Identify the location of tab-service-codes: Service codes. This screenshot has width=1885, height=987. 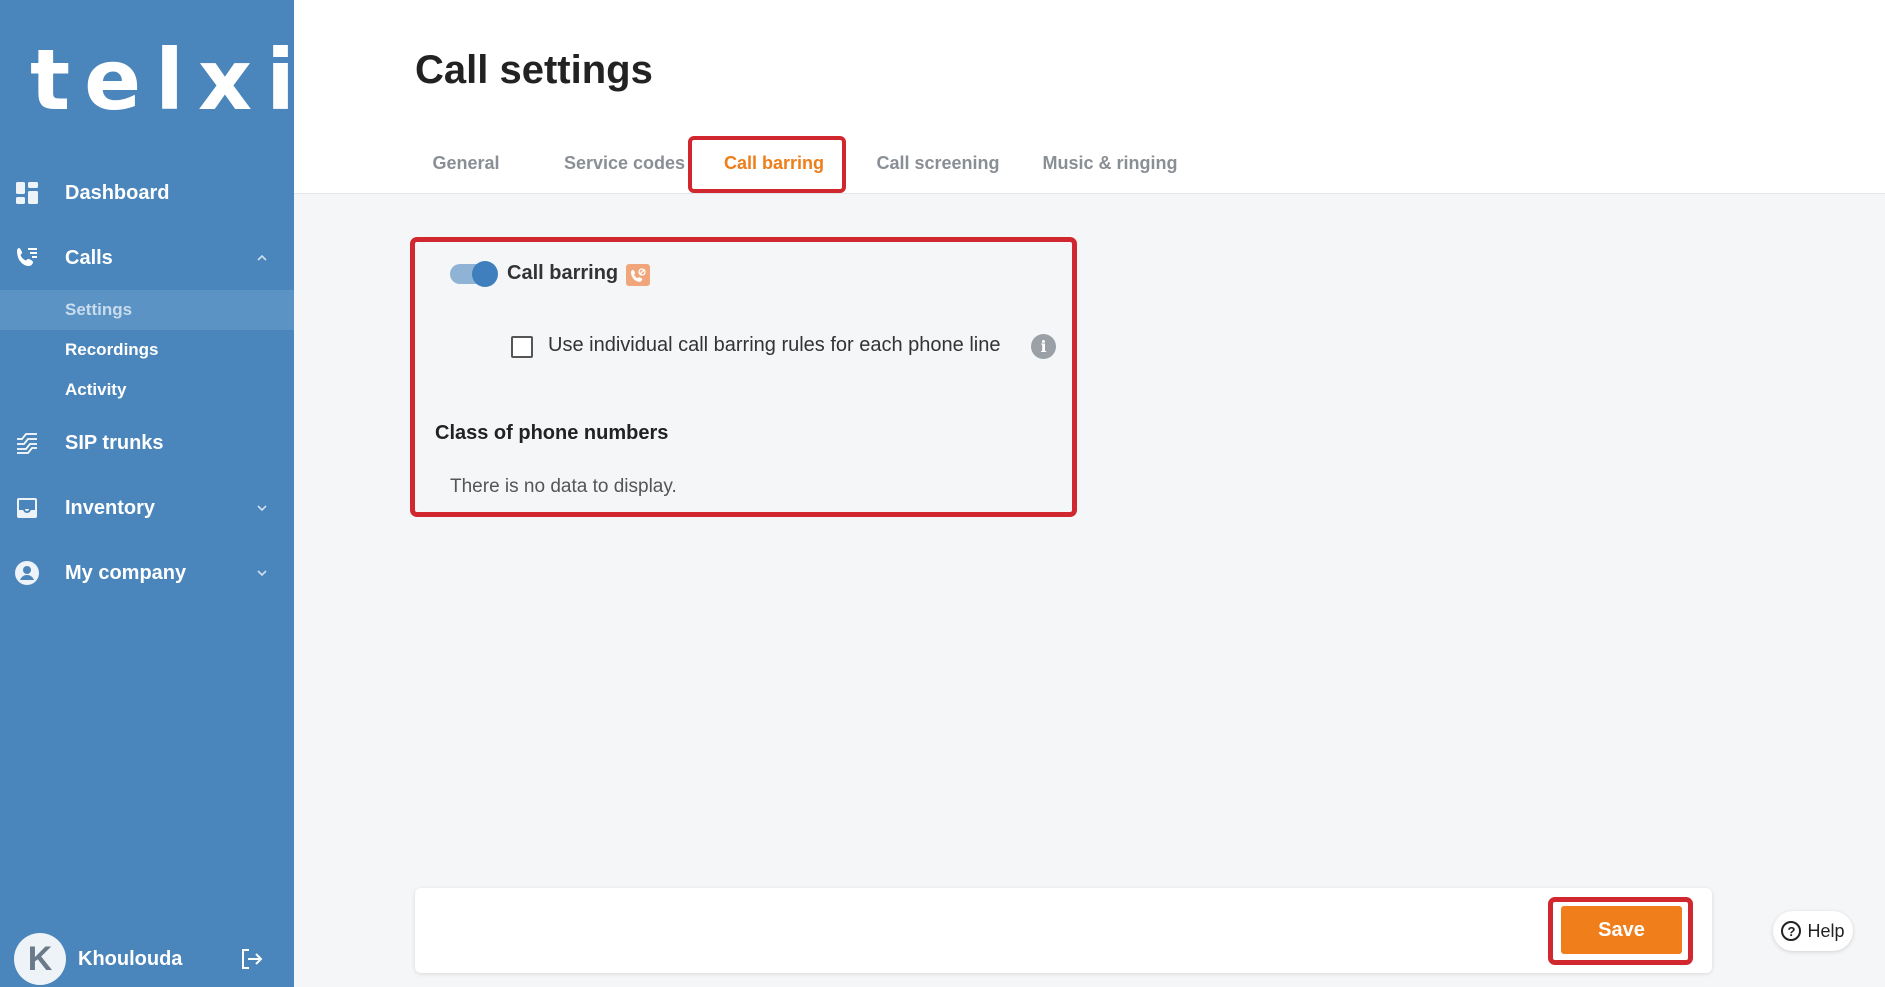
(624, 163).